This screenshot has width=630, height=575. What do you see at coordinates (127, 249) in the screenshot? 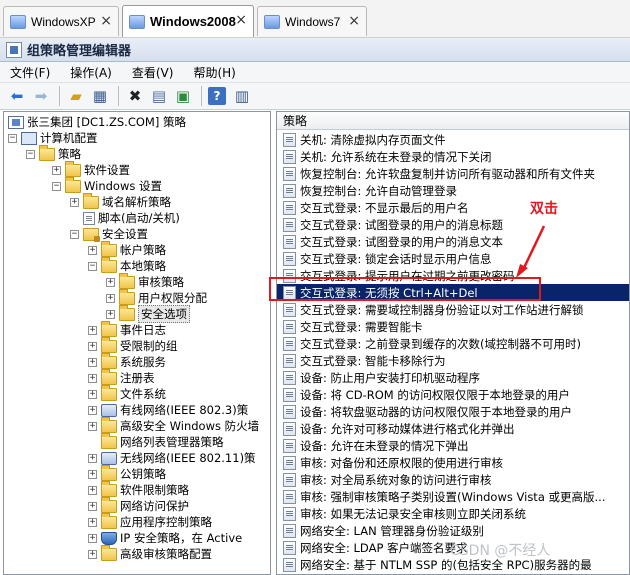
I see `tree-item-account-policies: + 帐户策略` at bounding box center [127, 249].